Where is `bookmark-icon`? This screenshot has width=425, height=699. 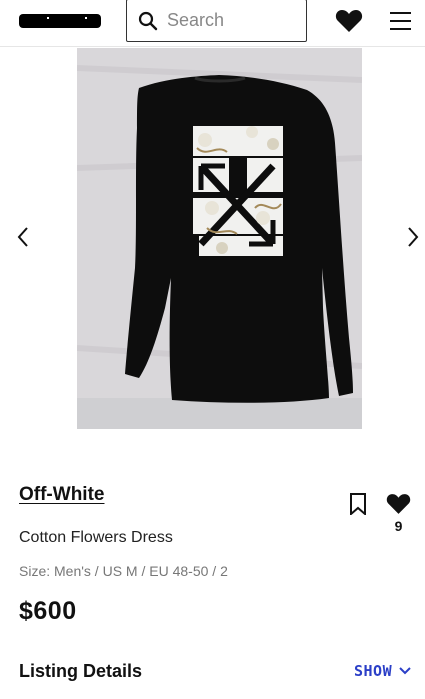
bookmark-icon is located at coordinates (358, 504).